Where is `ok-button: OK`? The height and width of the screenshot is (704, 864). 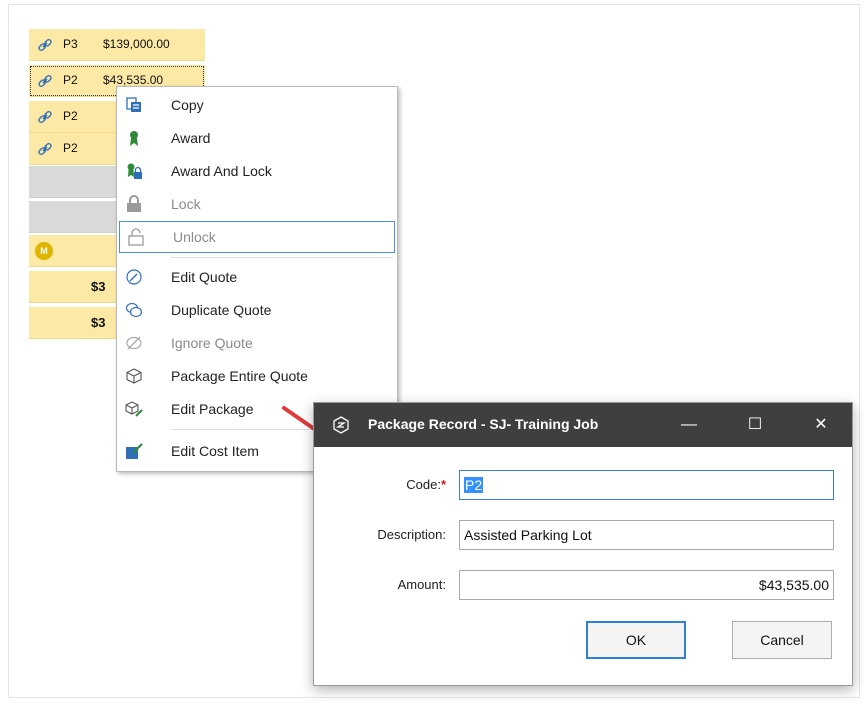 ok-button: OK is located at coordinates (636, 640).